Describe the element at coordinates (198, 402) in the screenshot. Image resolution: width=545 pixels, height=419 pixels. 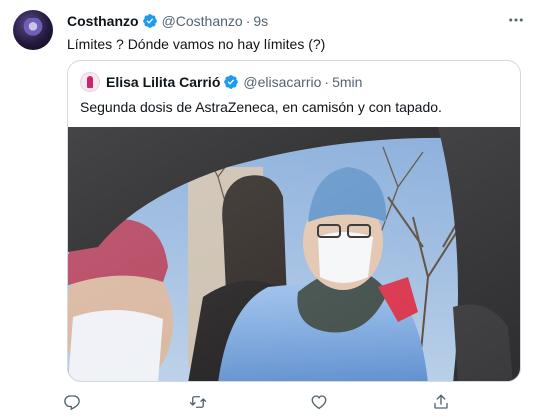
I see `retweet-icon` at that location.